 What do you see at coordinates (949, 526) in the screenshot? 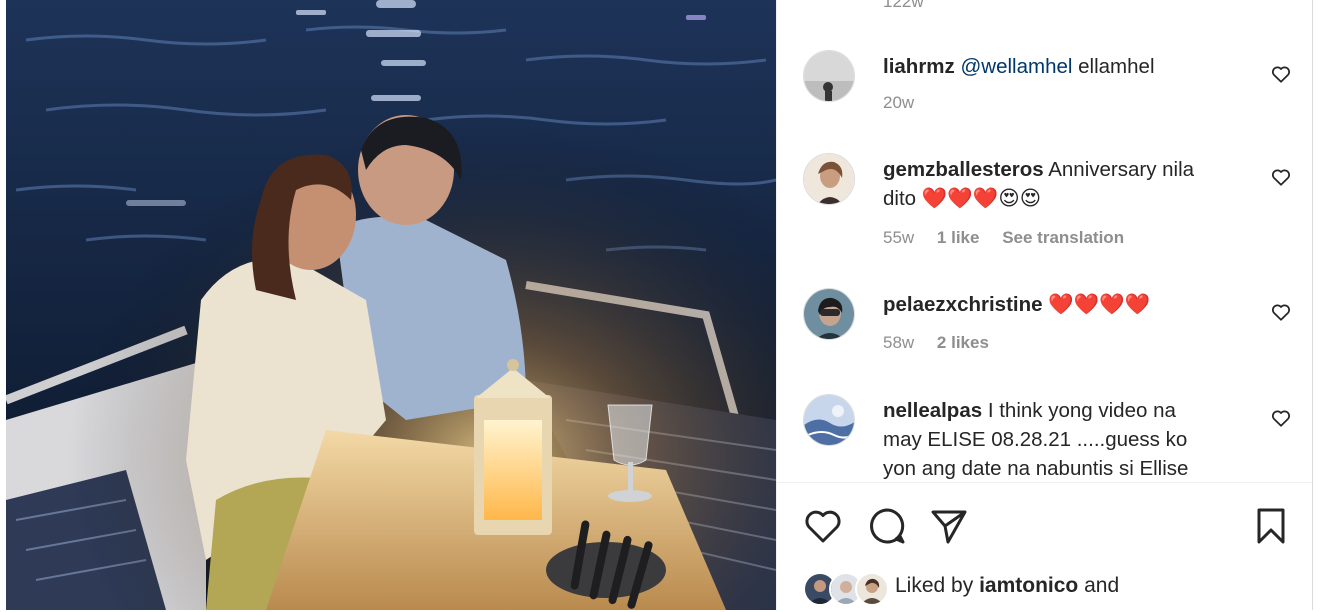
I see `share-icon` at bounding box center [949, 526].